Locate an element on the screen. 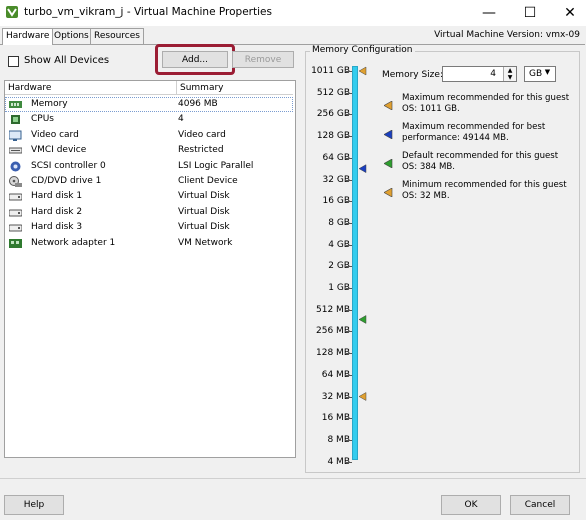 The height and width of the screenshot is (520, 586). column-header-summary: Summary is located at coordinates (235, 88).